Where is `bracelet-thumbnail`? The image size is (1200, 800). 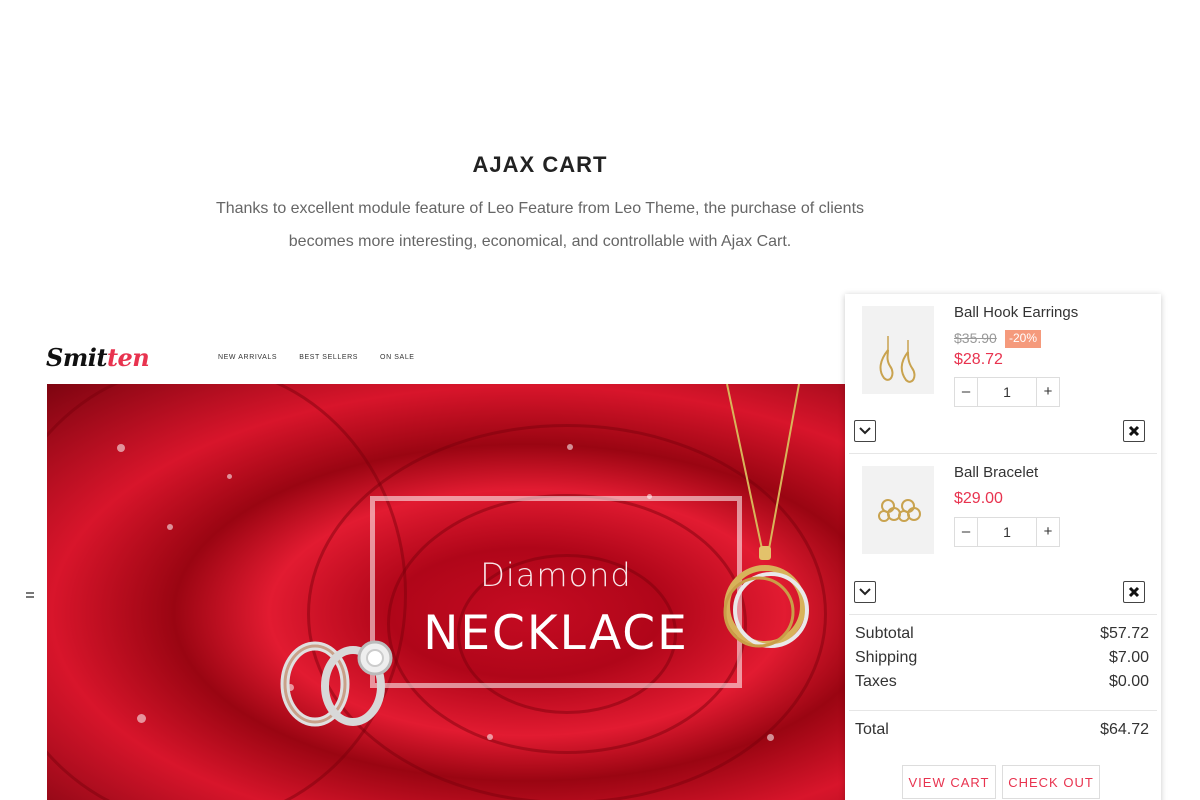
bracelet-thumbnail is located at coordinates (898, 510).